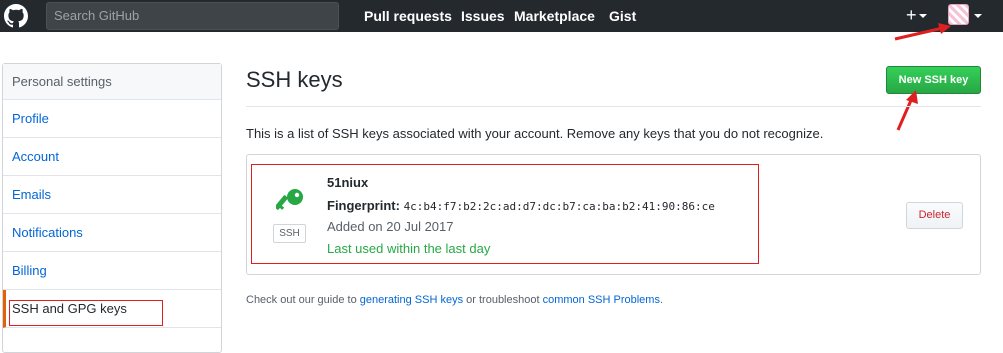 This screenshot has width=1003, height=353. Describe the element at coordinates (294, 79) in the screenshot. I see `page-title: SSH keys` at that location.